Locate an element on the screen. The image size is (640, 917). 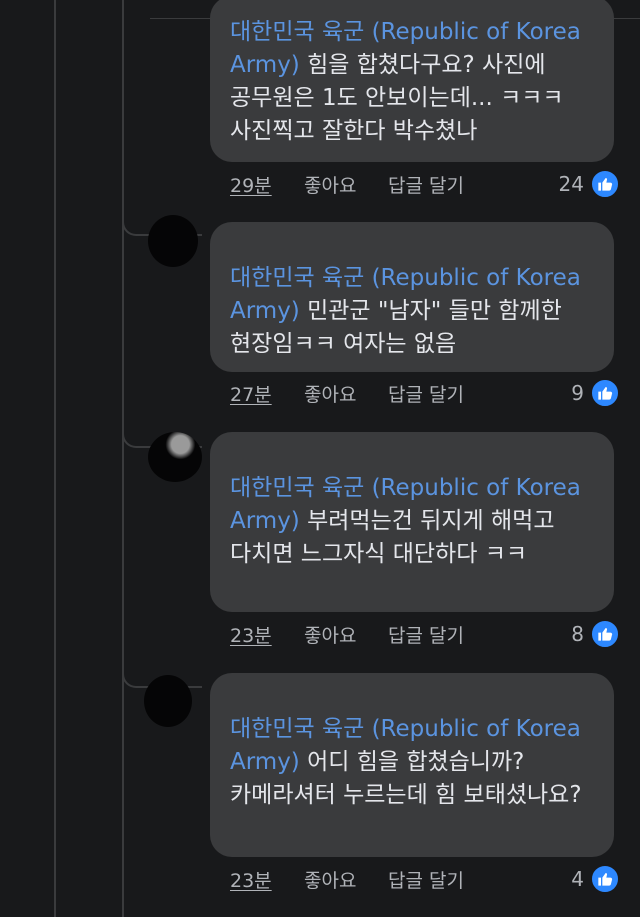
like-count: 4 is located at coordinates (577, 879).